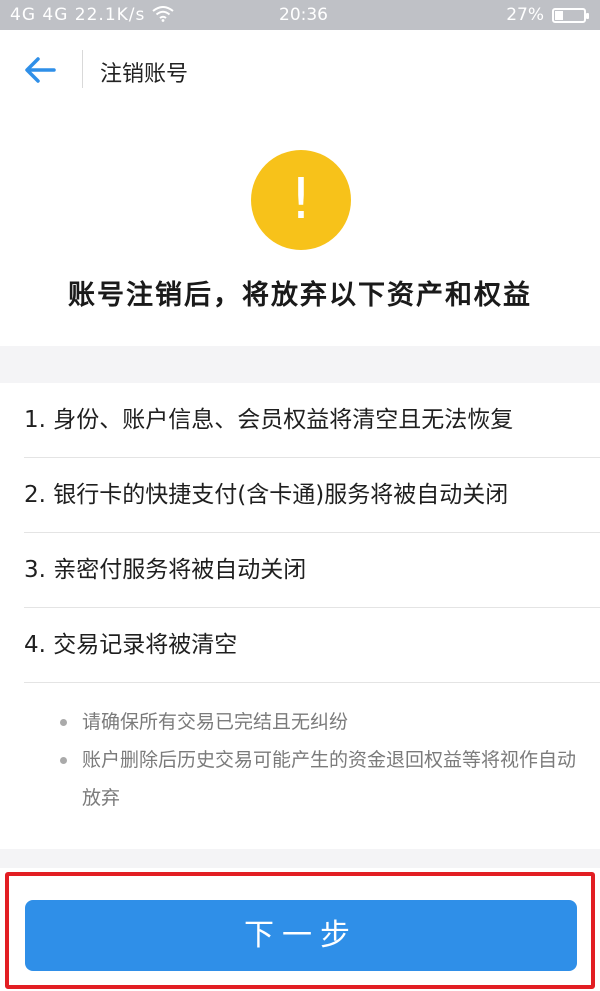  What do you see at coordinates (39, 15) in the screenshot?
I see `signal-icon: 4G 4G` at bounding box center [39, 15].